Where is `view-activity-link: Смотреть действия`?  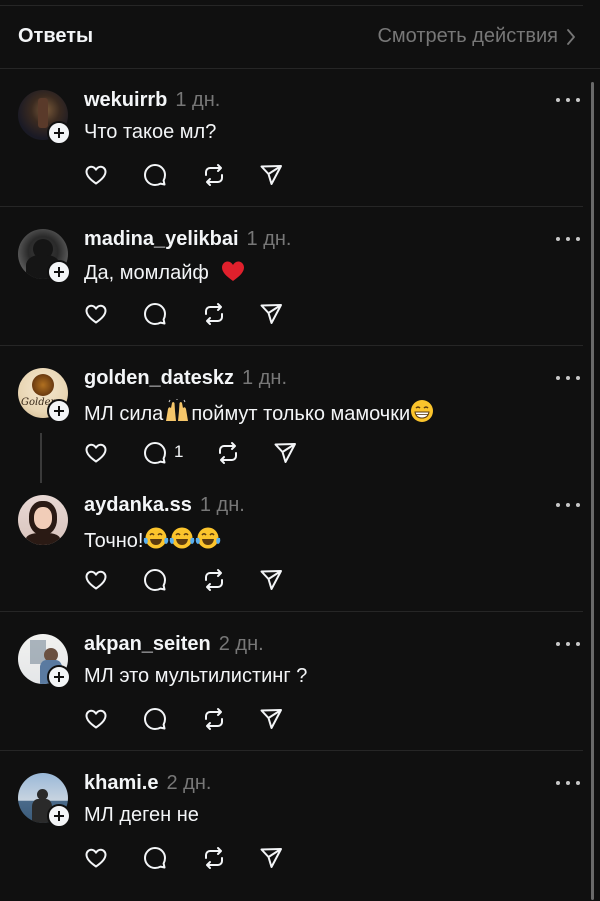 view-activity-link: Смотреть действия is located at coordinates (476, 36).